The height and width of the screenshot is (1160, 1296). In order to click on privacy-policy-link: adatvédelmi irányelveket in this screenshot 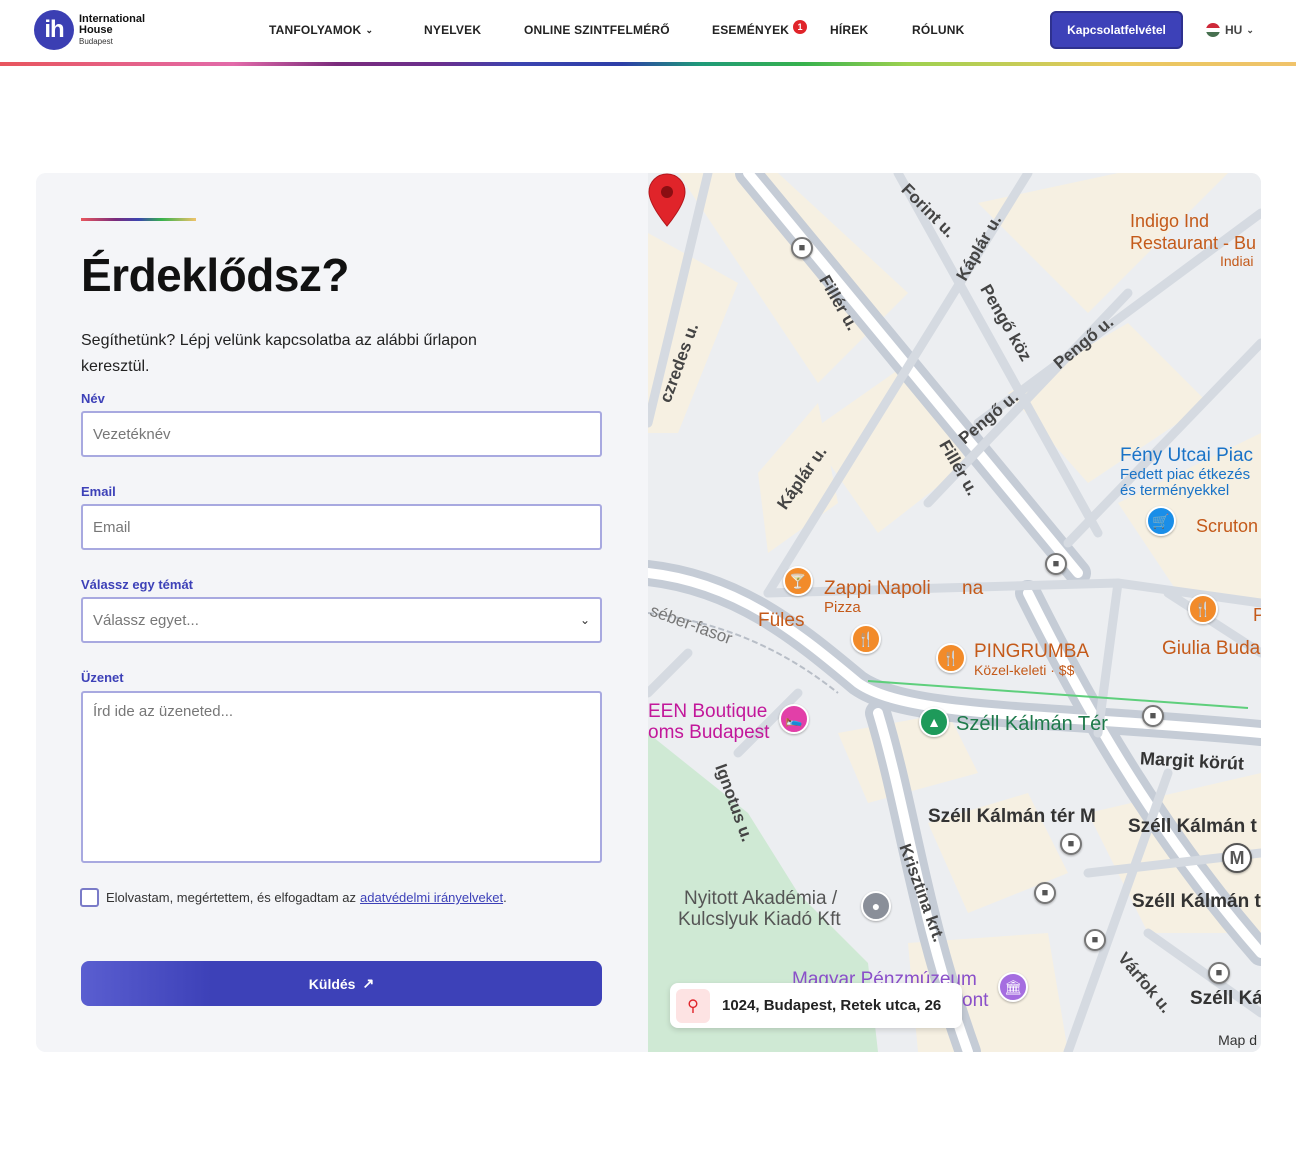, I will do `click(431, 897)`.